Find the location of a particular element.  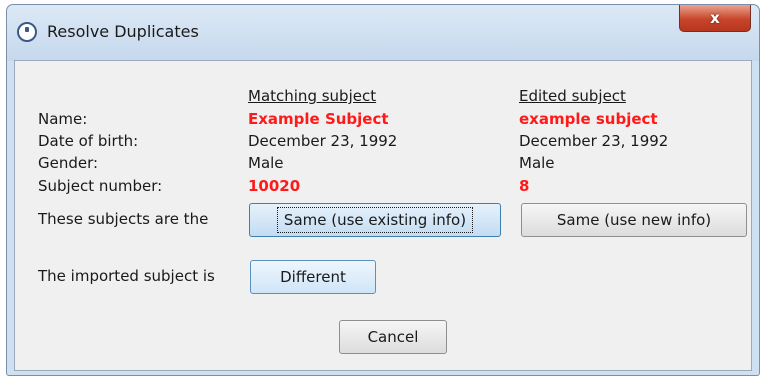

same-use-existing-label: Same (use existing info) is located at coordinates (375, 220).